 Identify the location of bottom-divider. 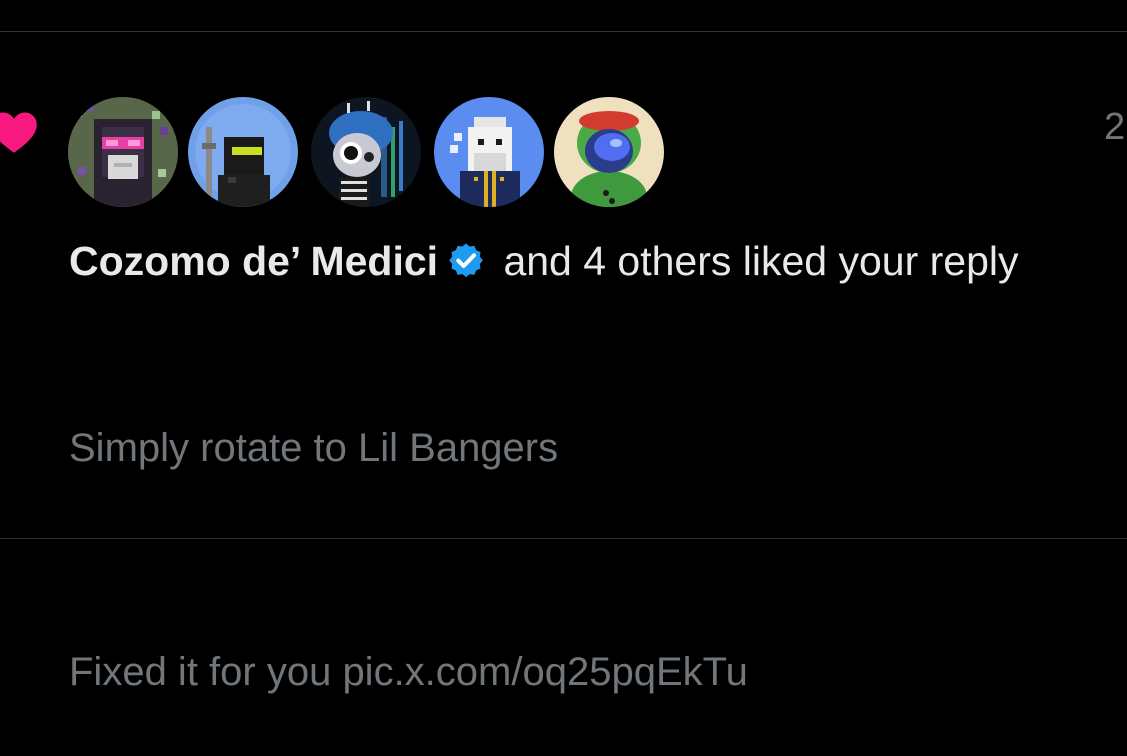
(563, 538).